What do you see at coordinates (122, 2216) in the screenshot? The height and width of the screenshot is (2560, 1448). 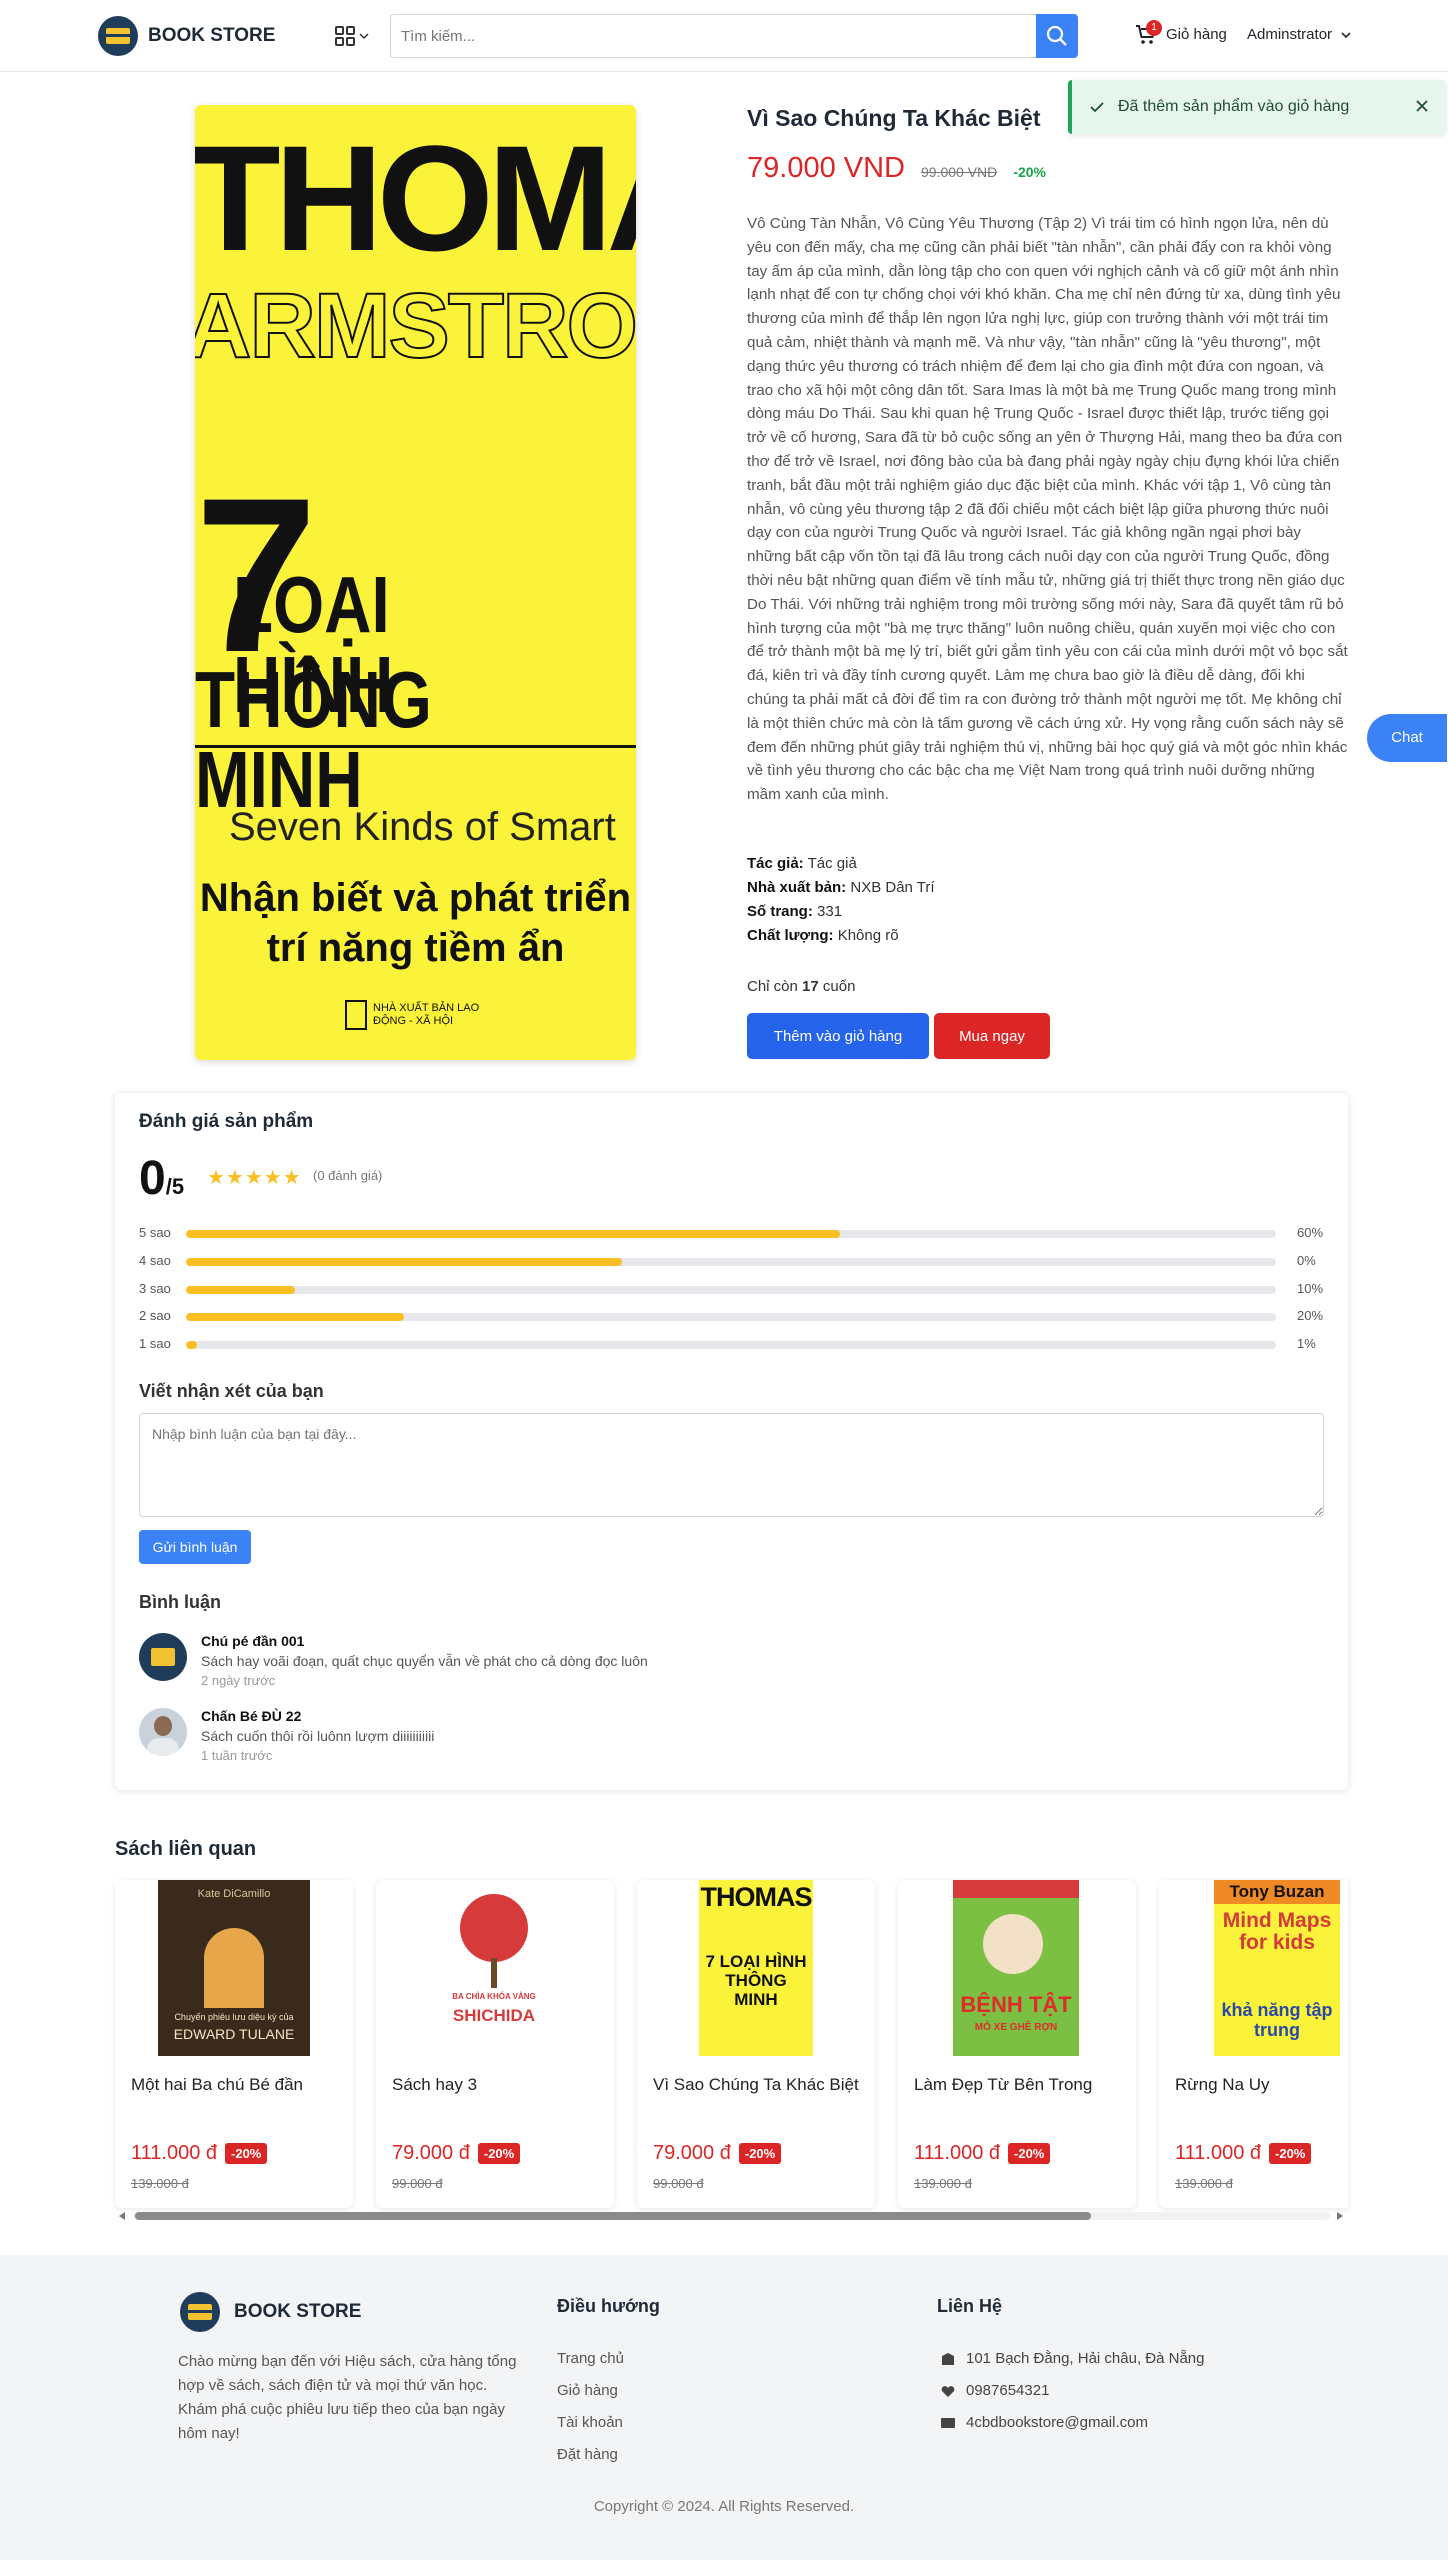 I see `scroll-left-icon` at bounding box center [122, 2216].